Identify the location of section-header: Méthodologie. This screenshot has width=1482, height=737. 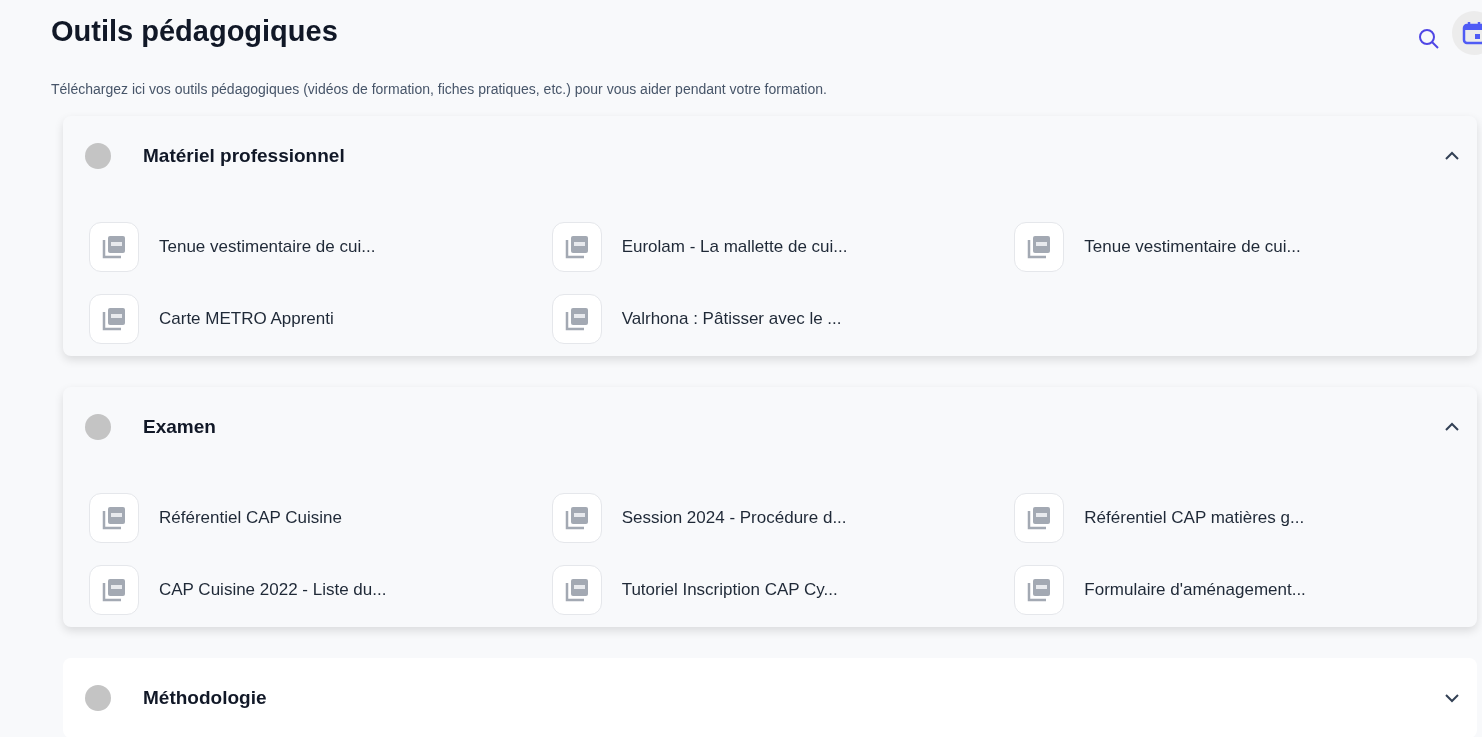
(770, 697).